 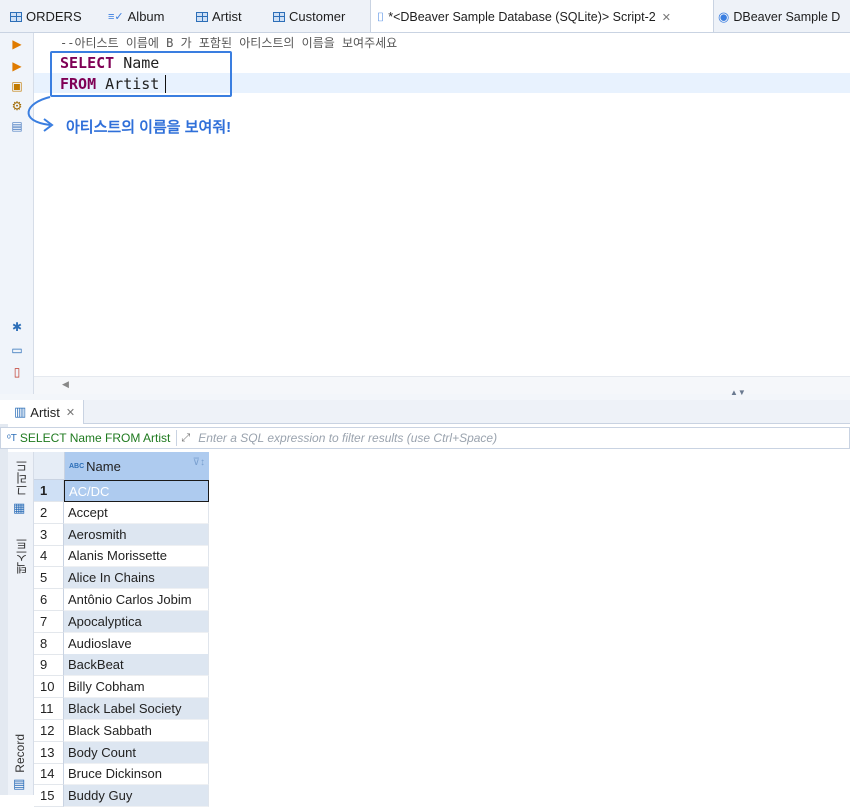 What do you see at coordinates (49, 578) in the screenshot?
I see `row-number: 5` at bounding box center [49, 578].